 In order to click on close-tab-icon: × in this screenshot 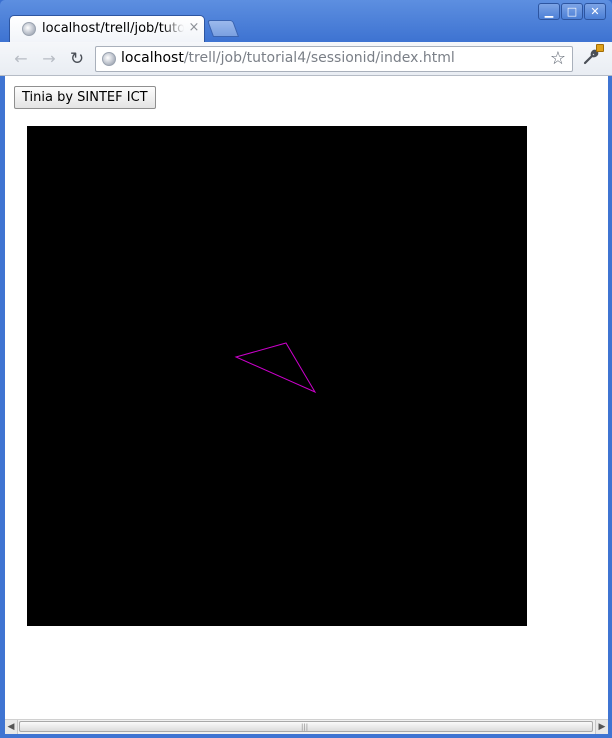, I will do `click(194, 28)`.